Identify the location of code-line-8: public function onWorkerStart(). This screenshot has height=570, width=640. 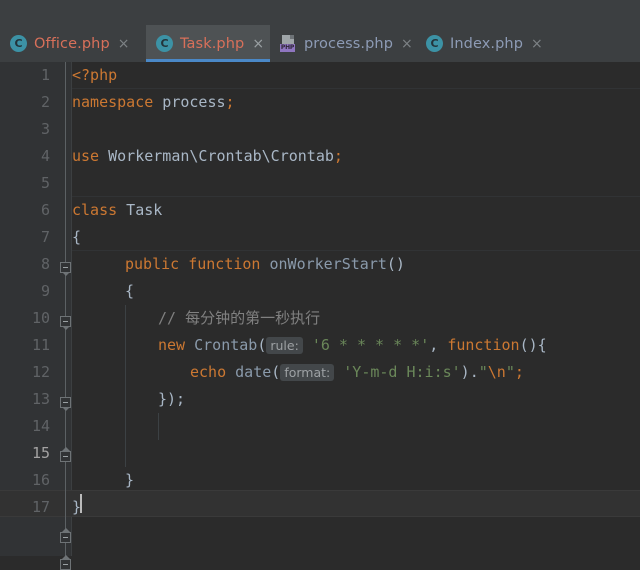
(265, 264).